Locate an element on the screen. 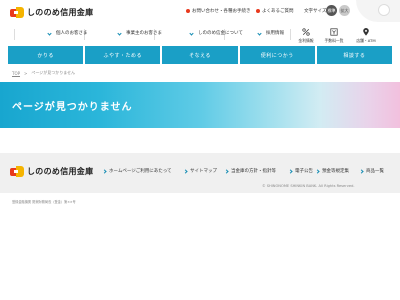 The image size is (400, 300). nav-business-label: 事業主のお客さま is located at coordinates (144, 33).